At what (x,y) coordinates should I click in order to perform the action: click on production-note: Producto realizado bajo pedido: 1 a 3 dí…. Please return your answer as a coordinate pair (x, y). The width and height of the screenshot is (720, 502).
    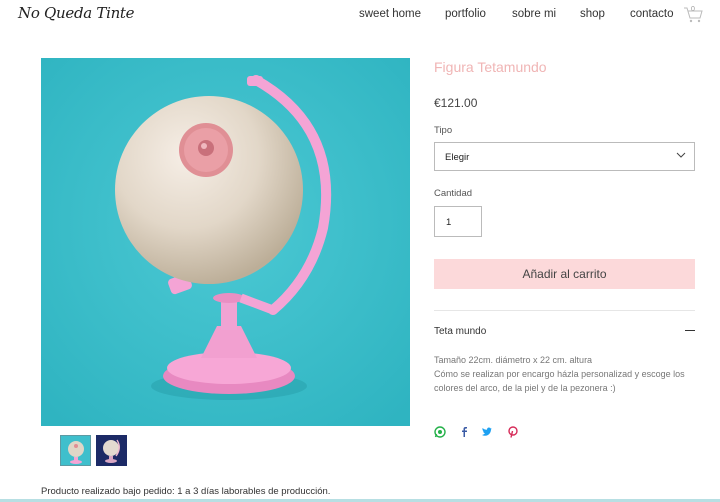
    Looking at the image, I should click on (186, 491).